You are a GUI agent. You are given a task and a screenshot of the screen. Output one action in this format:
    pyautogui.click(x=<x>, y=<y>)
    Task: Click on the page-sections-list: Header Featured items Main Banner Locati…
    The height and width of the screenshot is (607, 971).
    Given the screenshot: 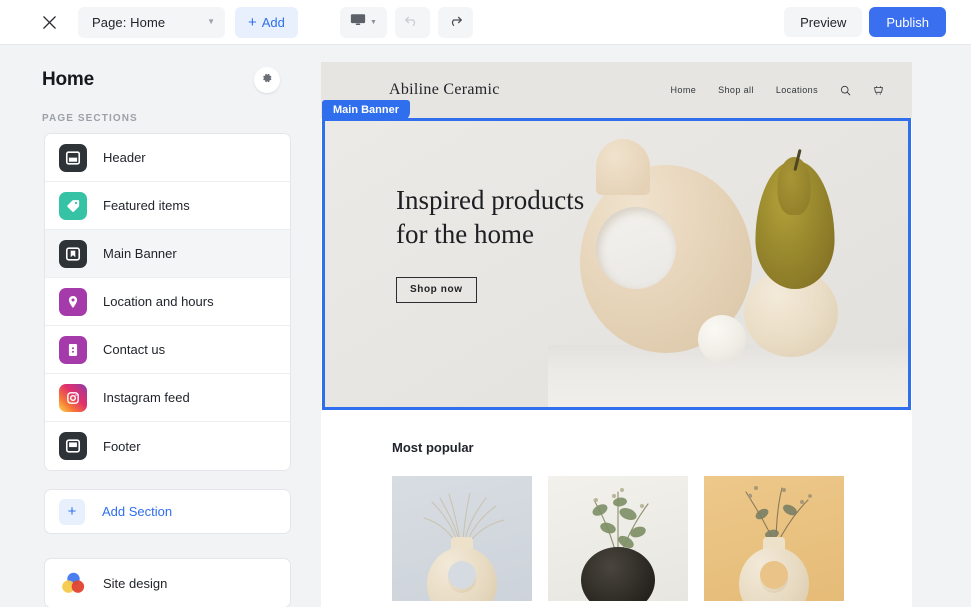 What is the action you would take?
    pyautogui.click(x=167, y=302)
    